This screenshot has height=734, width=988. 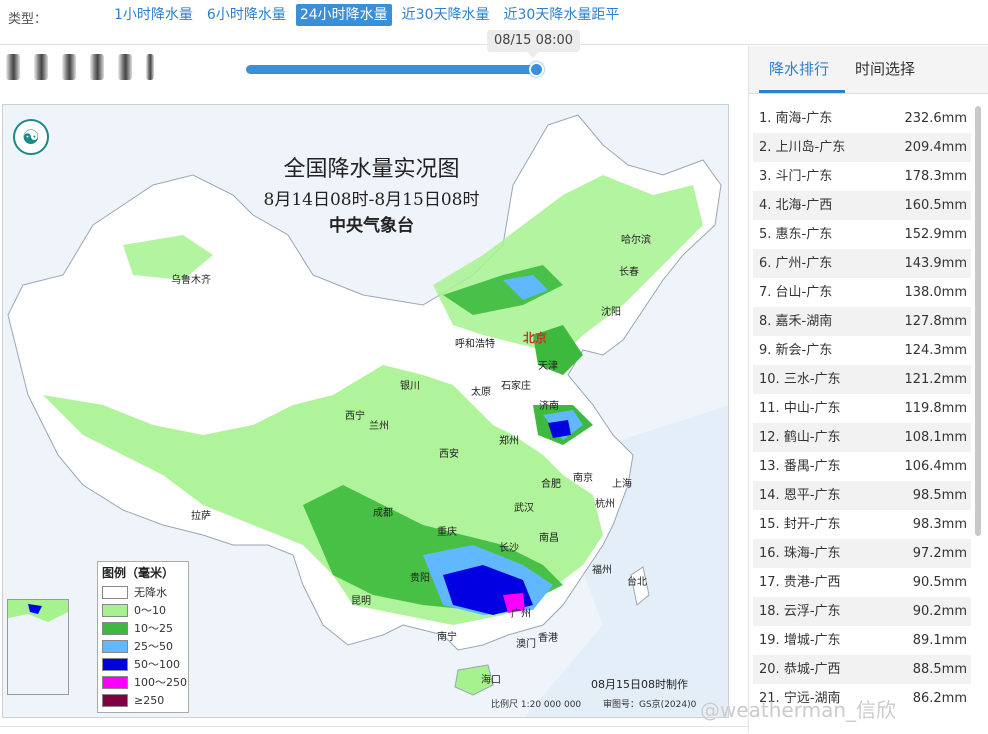 I want to click on legend-row: 0～10, so click(x=143, y=610).